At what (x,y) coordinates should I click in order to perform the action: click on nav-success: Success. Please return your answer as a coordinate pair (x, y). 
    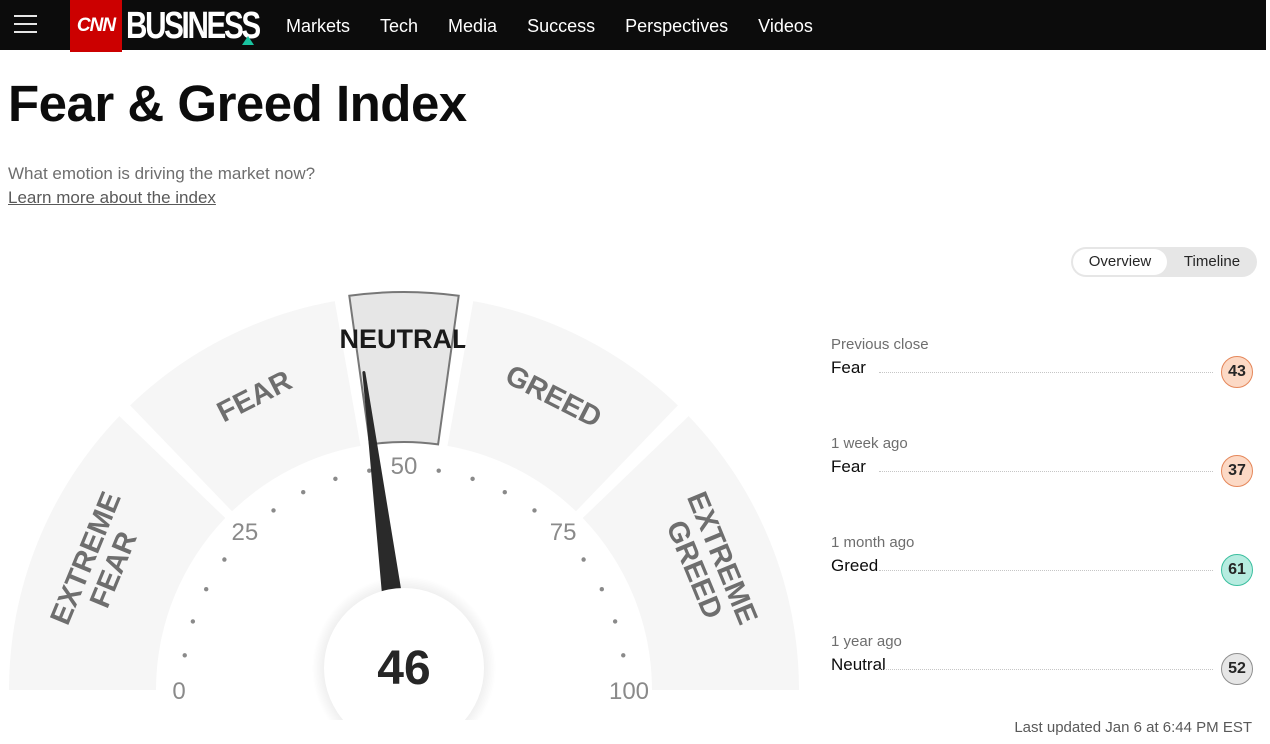
    Looking at the image, I should click on (561, 26).